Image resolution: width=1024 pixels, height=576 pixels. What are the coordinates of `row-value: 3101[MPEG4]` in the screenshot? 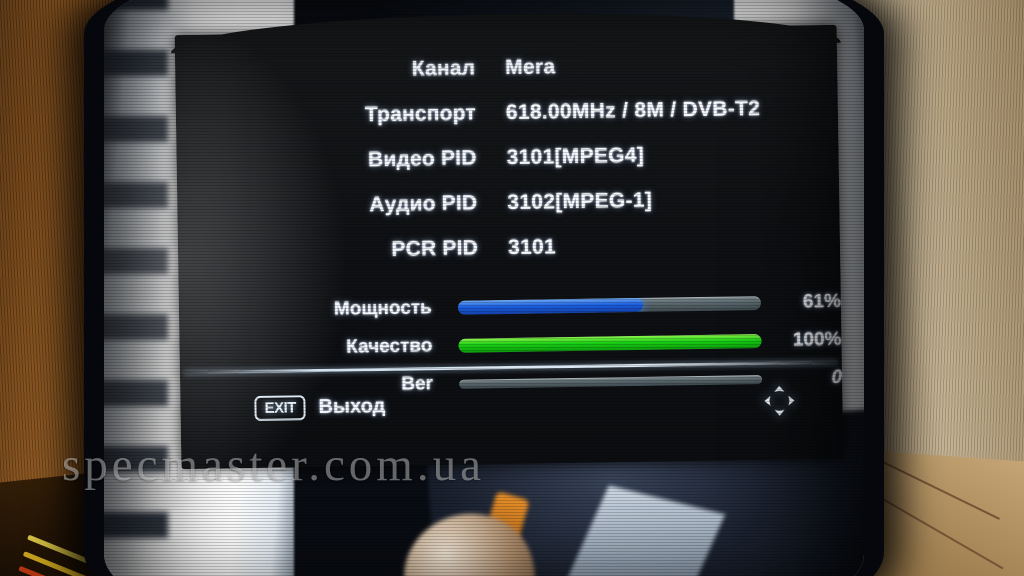 It's located at (575, 156).